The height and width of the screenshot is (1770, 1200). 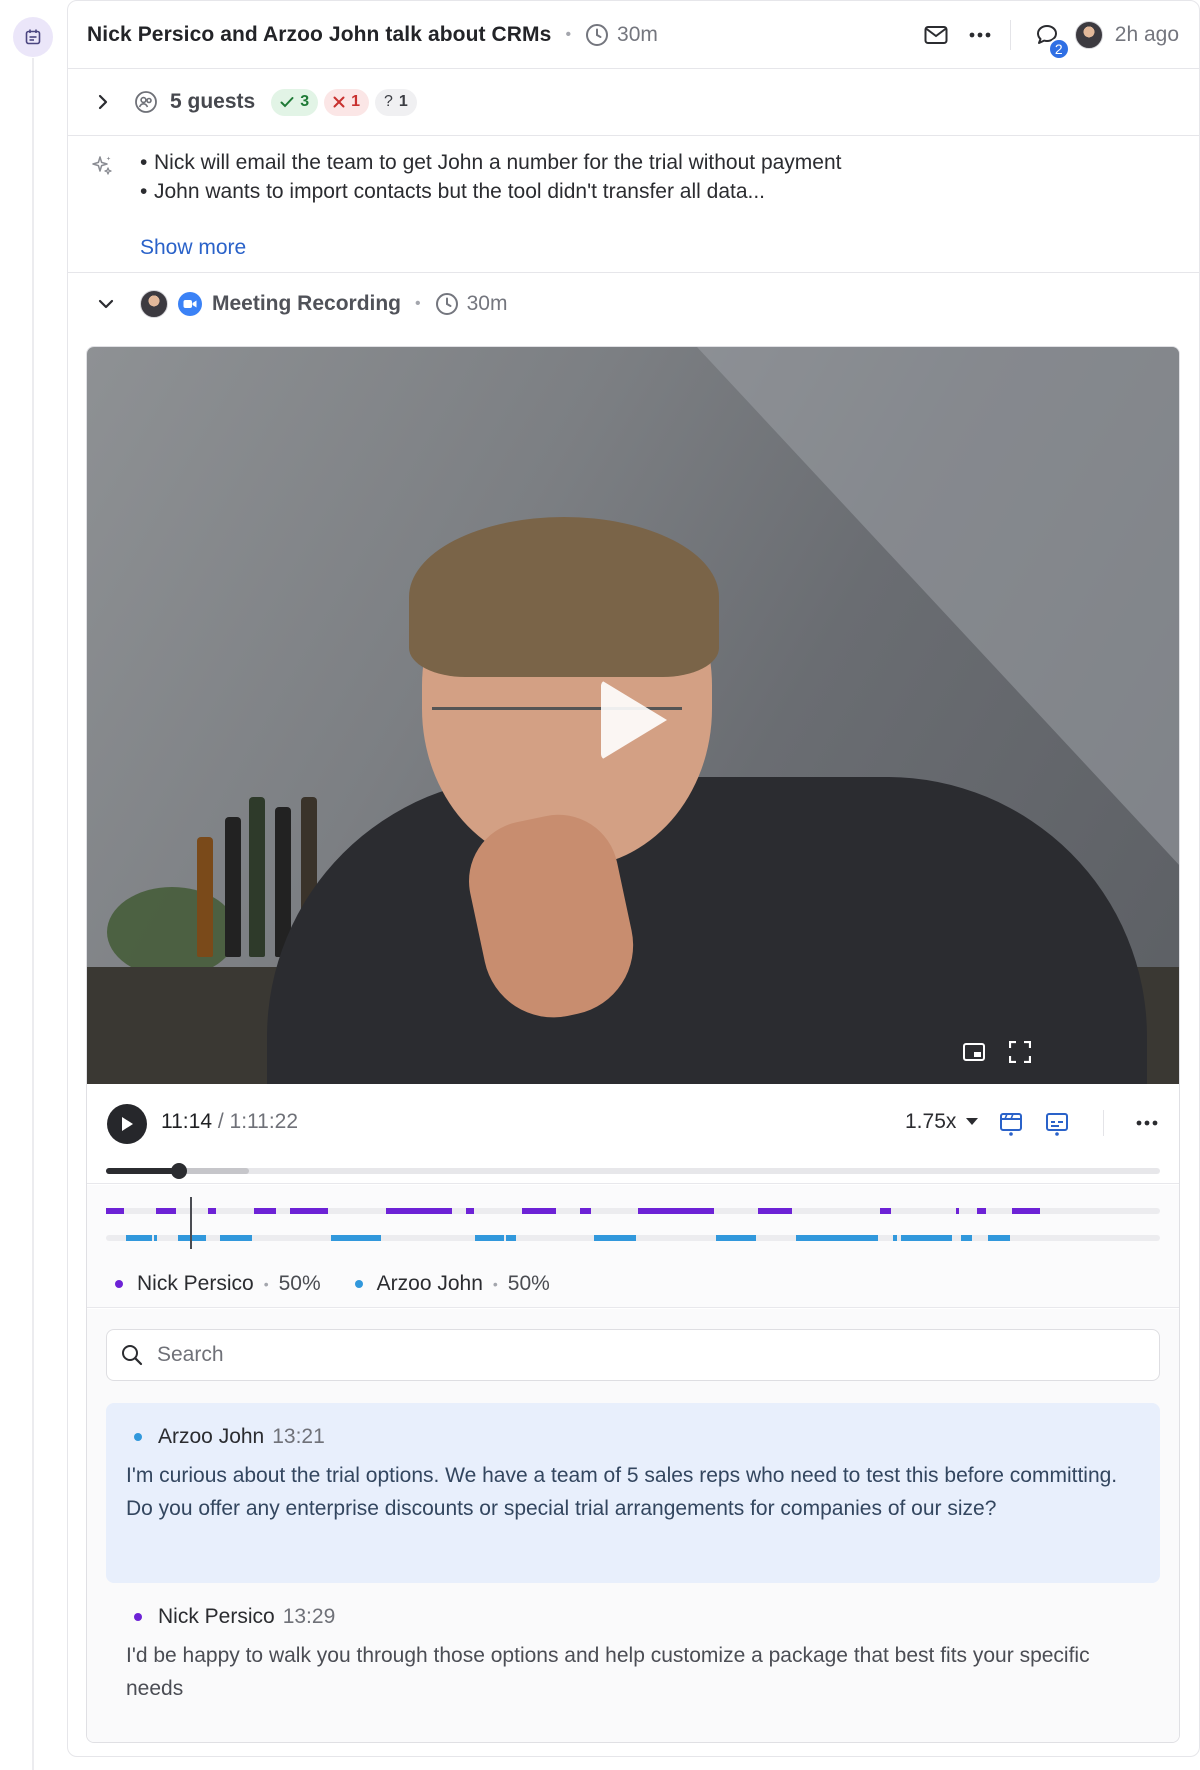 I want to click on accepted-badge: 3, so click(x=295, y=102).